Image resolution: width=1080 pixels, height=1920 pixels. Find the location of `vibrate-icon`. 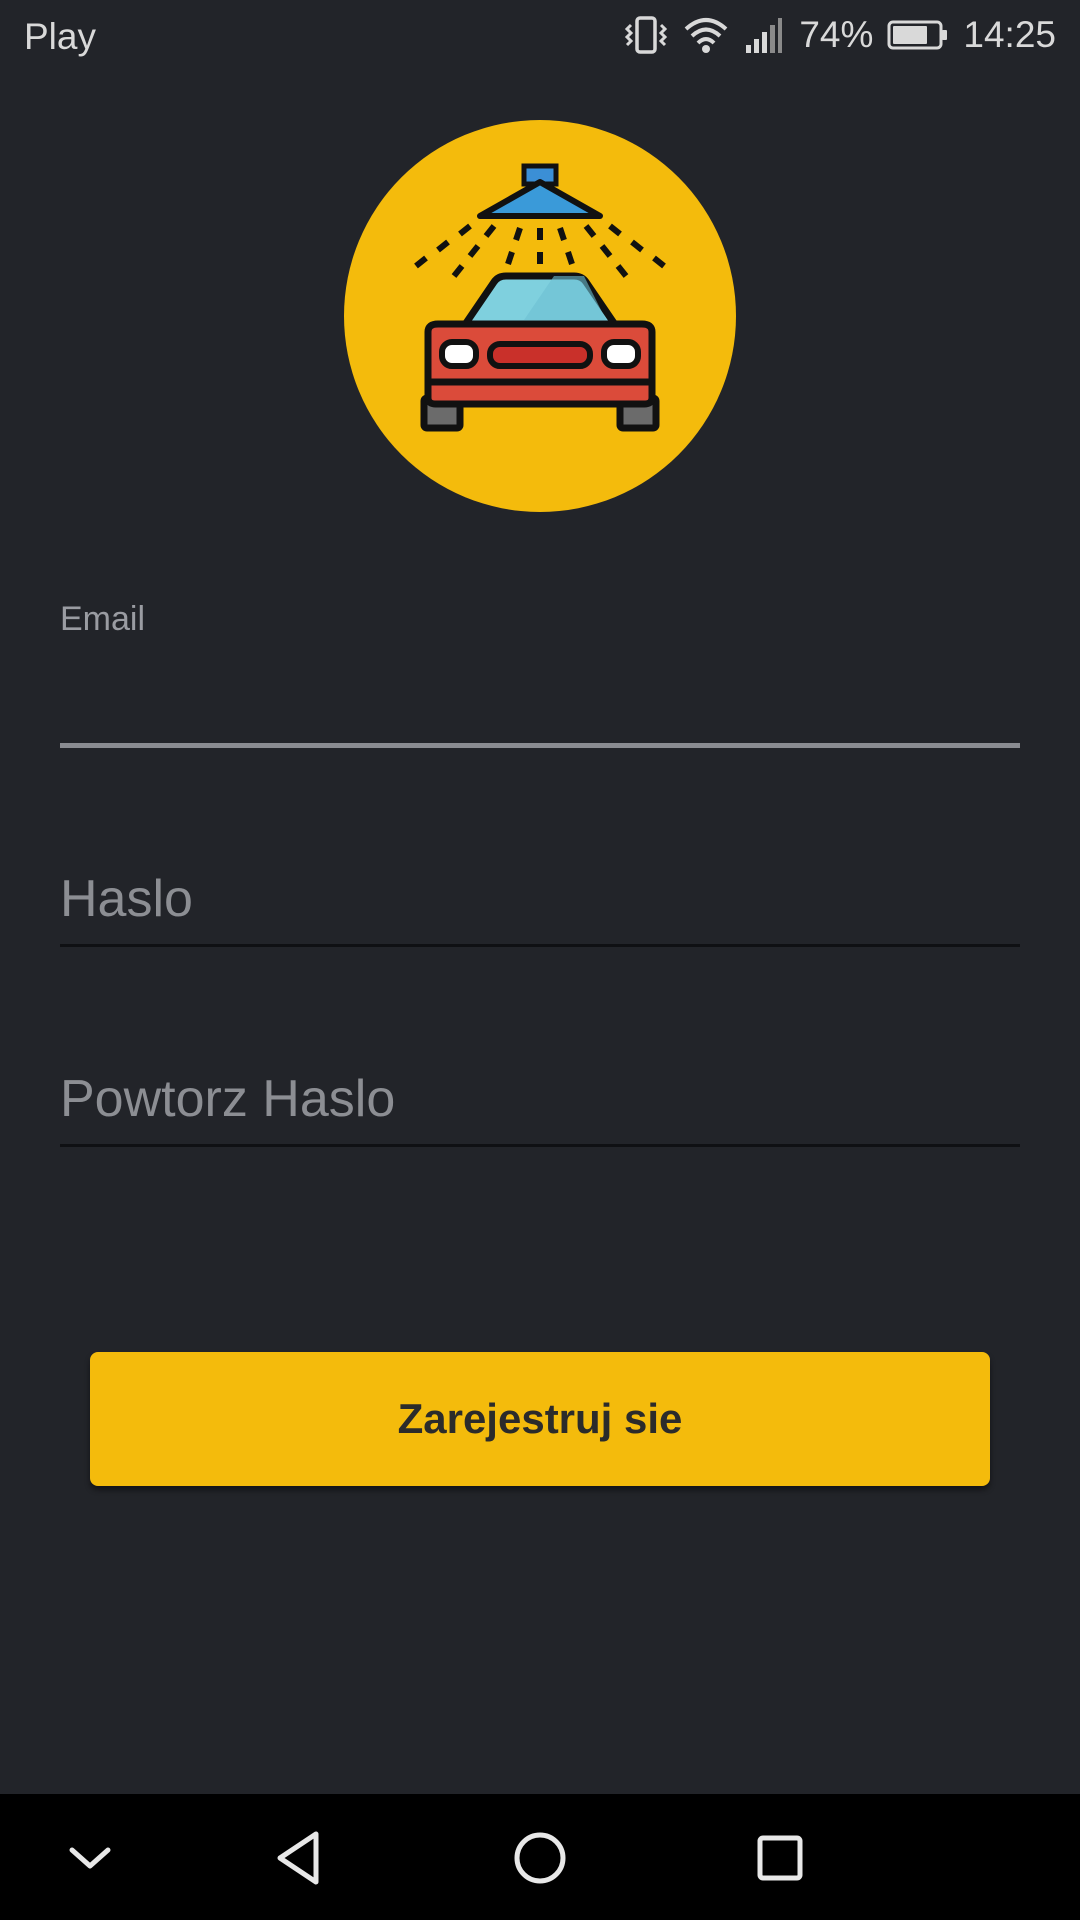

vibrate-icon is located at coordinates (646, 35).